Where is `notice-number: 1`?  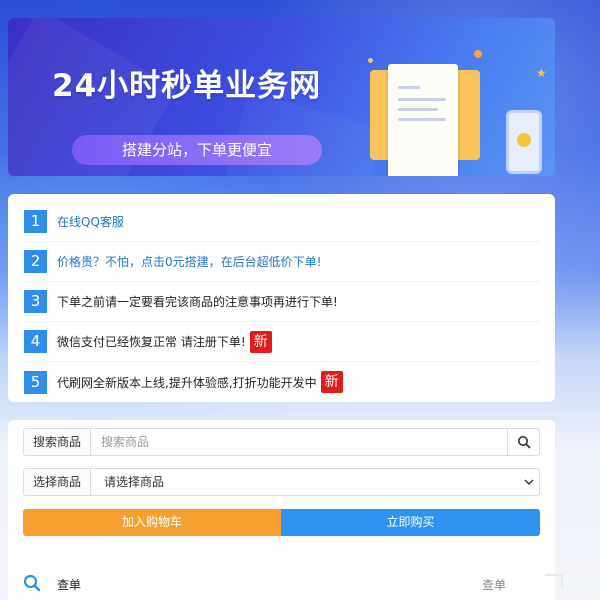
notice-number: 1 is located at coordinates (35, 221).